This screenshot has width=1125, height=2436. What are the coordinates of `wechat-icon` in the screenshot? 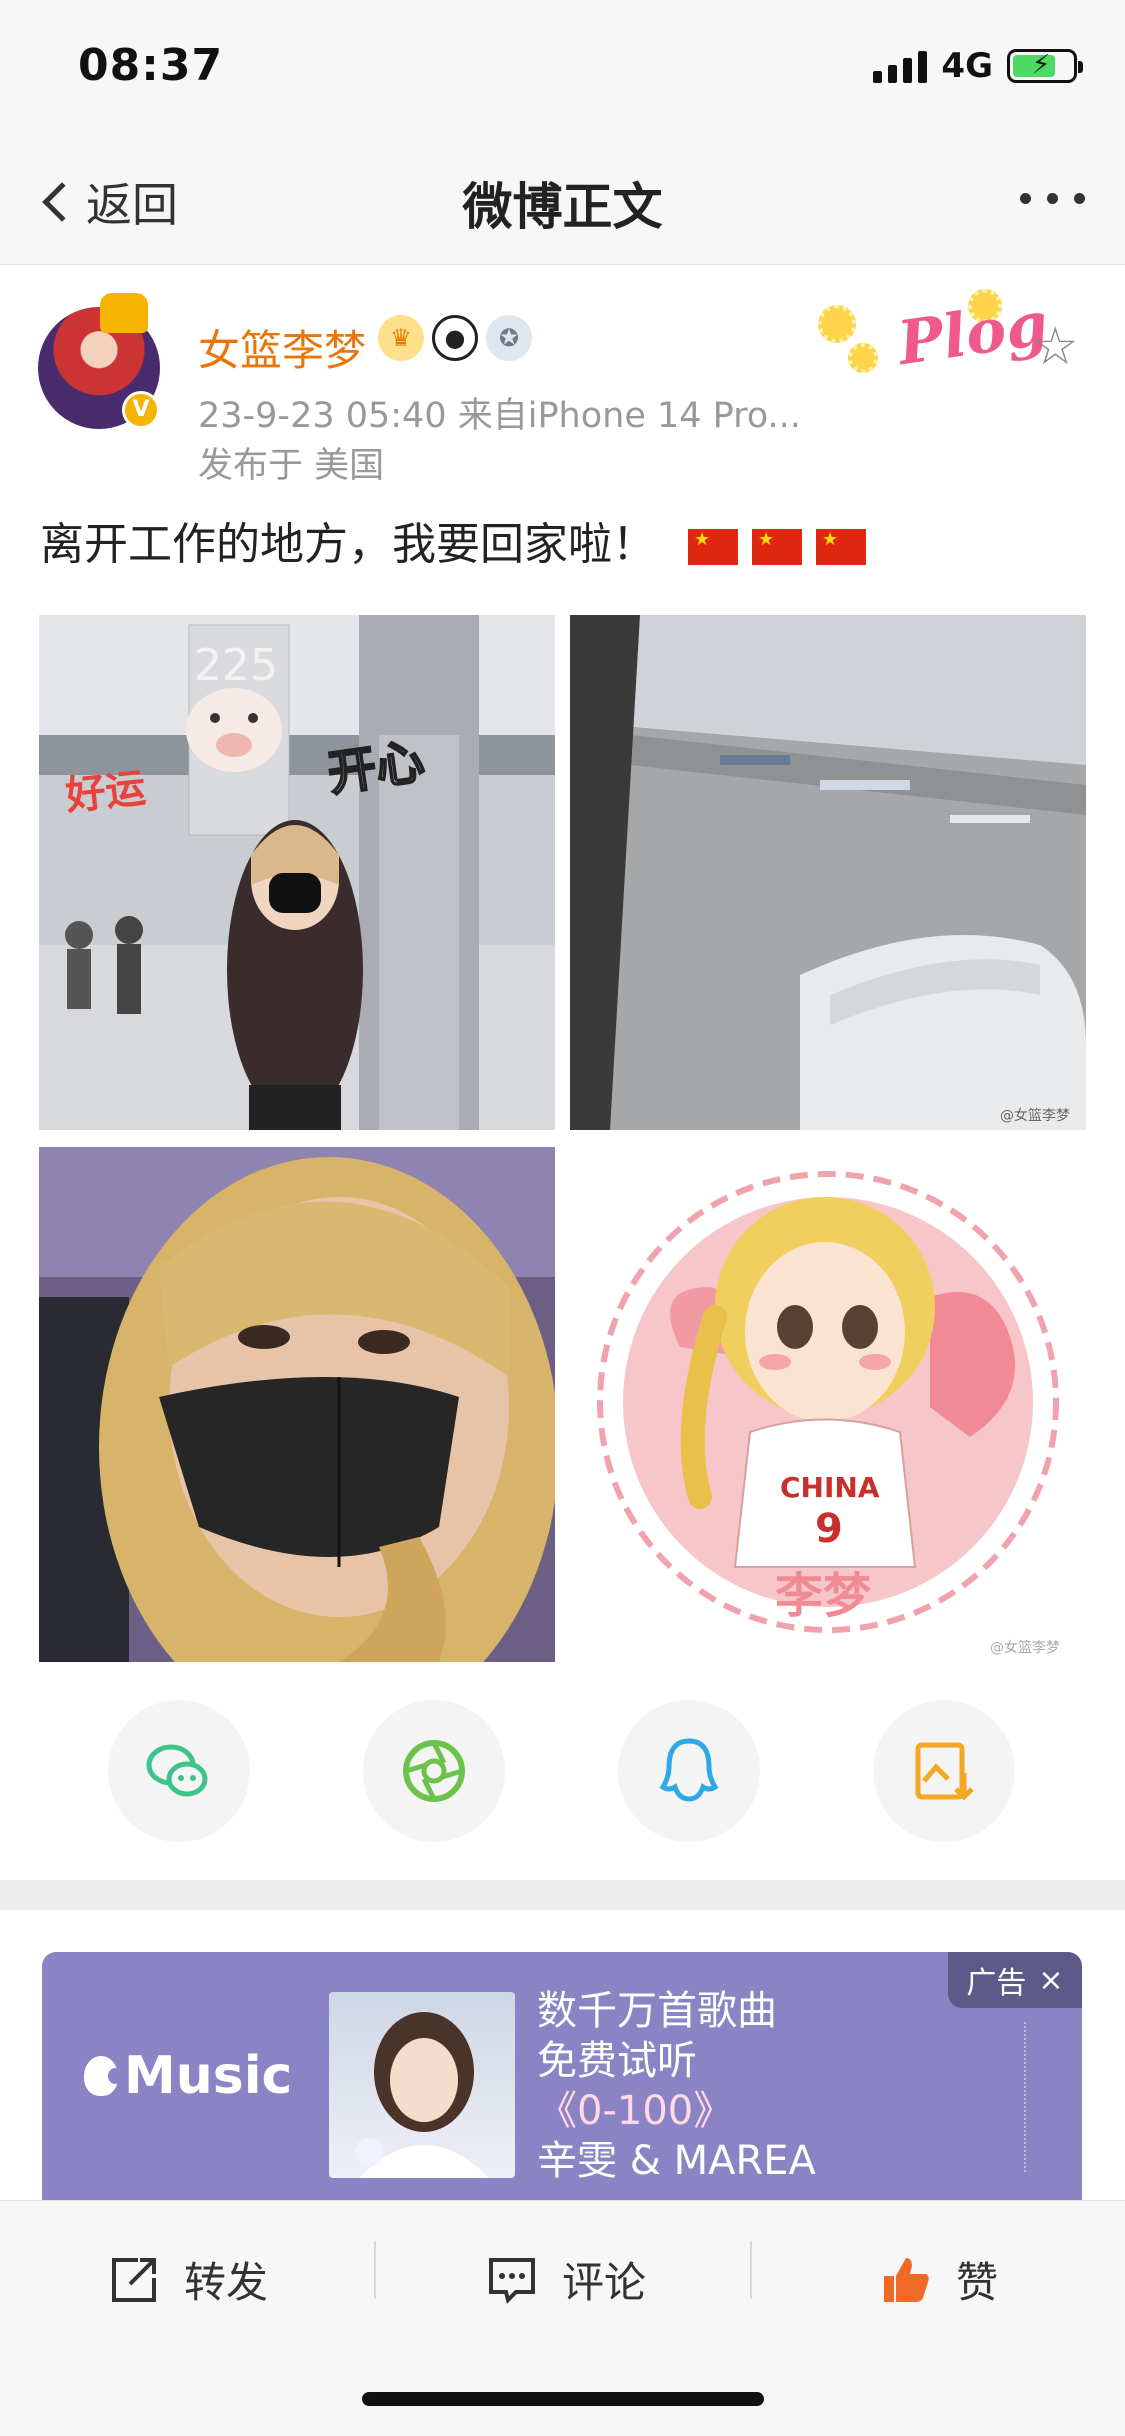 It's located at (177, 1770).